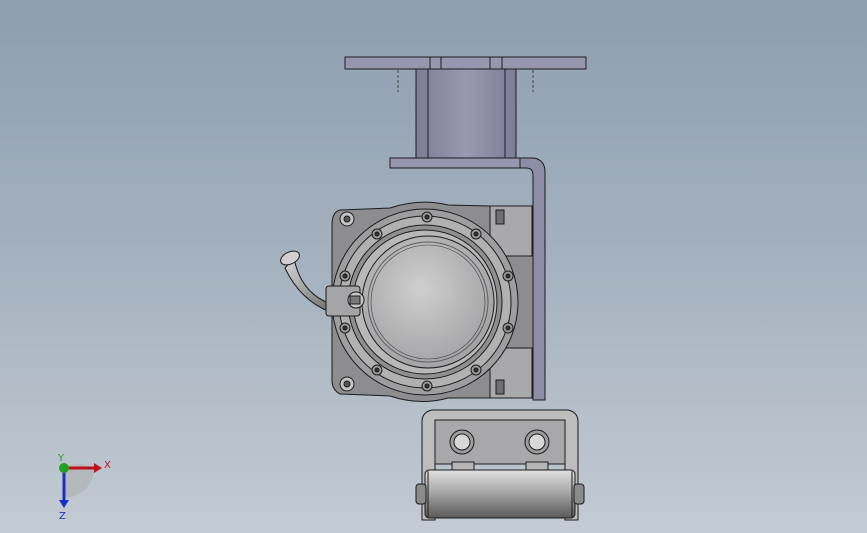 The height and width of the screenshot is (533, 867). Describe the element at coordinates (500, 465) in the screenshot. I see `roller-carriage` at that location.